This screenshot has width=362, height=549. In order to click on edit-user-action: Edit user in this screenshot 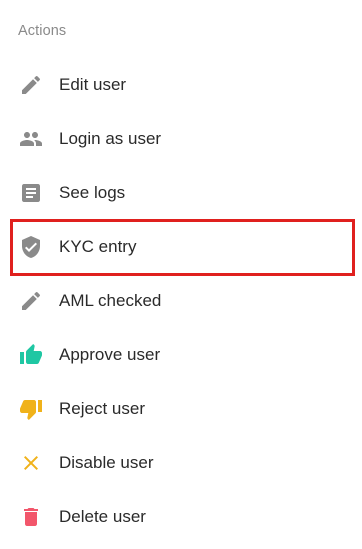, I will do `click(181, 85)`.